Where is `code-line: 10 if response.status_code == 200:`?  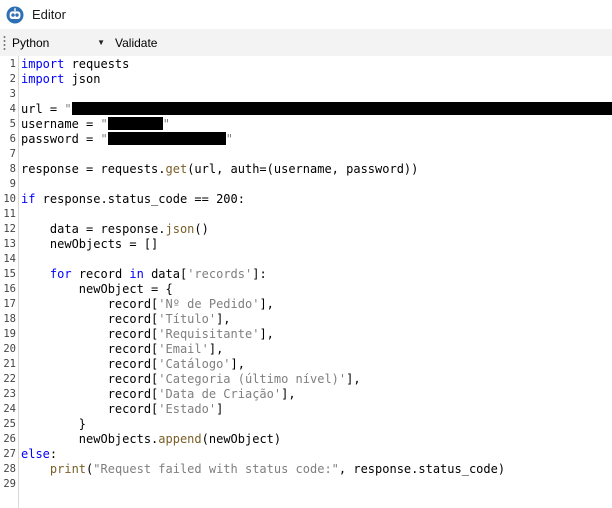
code-line: 10 if response.status_code == 200: is located at coordinates (306, 199).